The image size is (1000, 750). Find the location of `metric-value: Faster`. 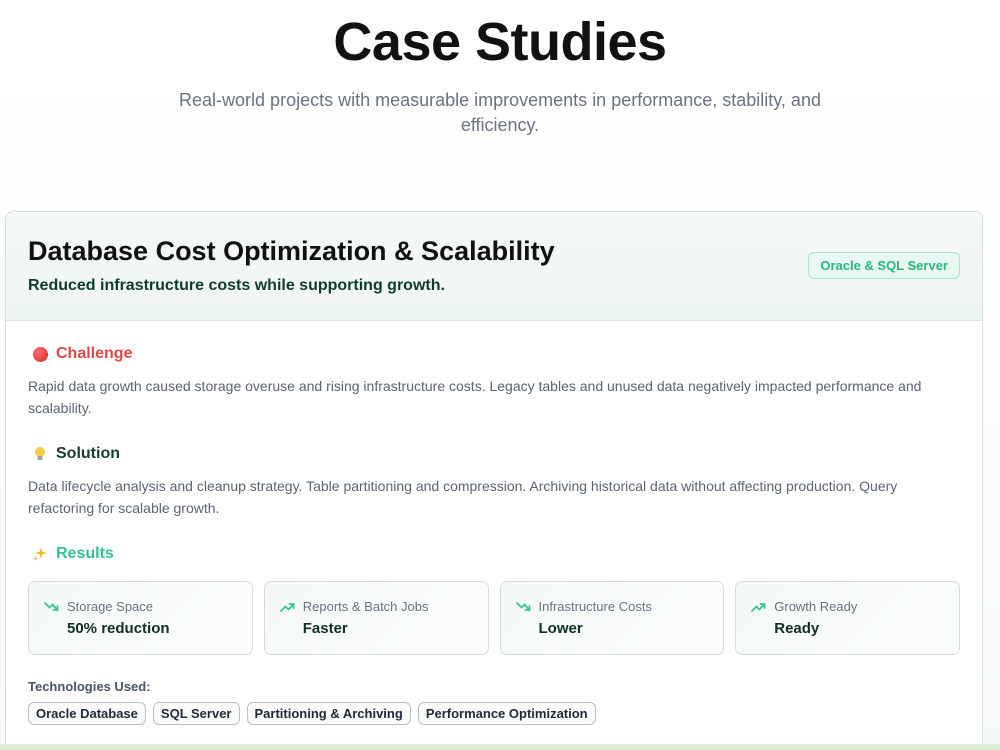

metric-value: Faster is located at coordinates (325, 628).